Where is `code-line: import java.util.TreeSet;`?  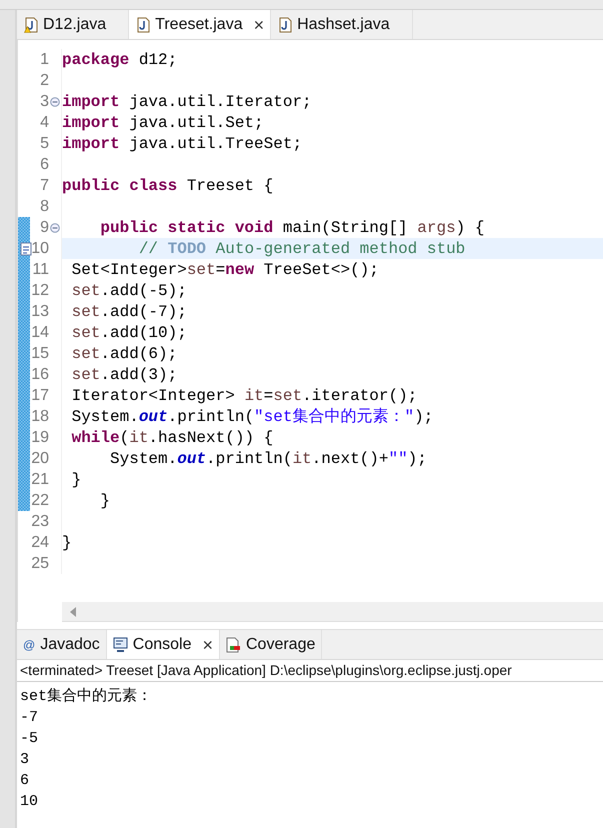 code-line: import java.util.TreeSet; is located at coordinates (182, 143).